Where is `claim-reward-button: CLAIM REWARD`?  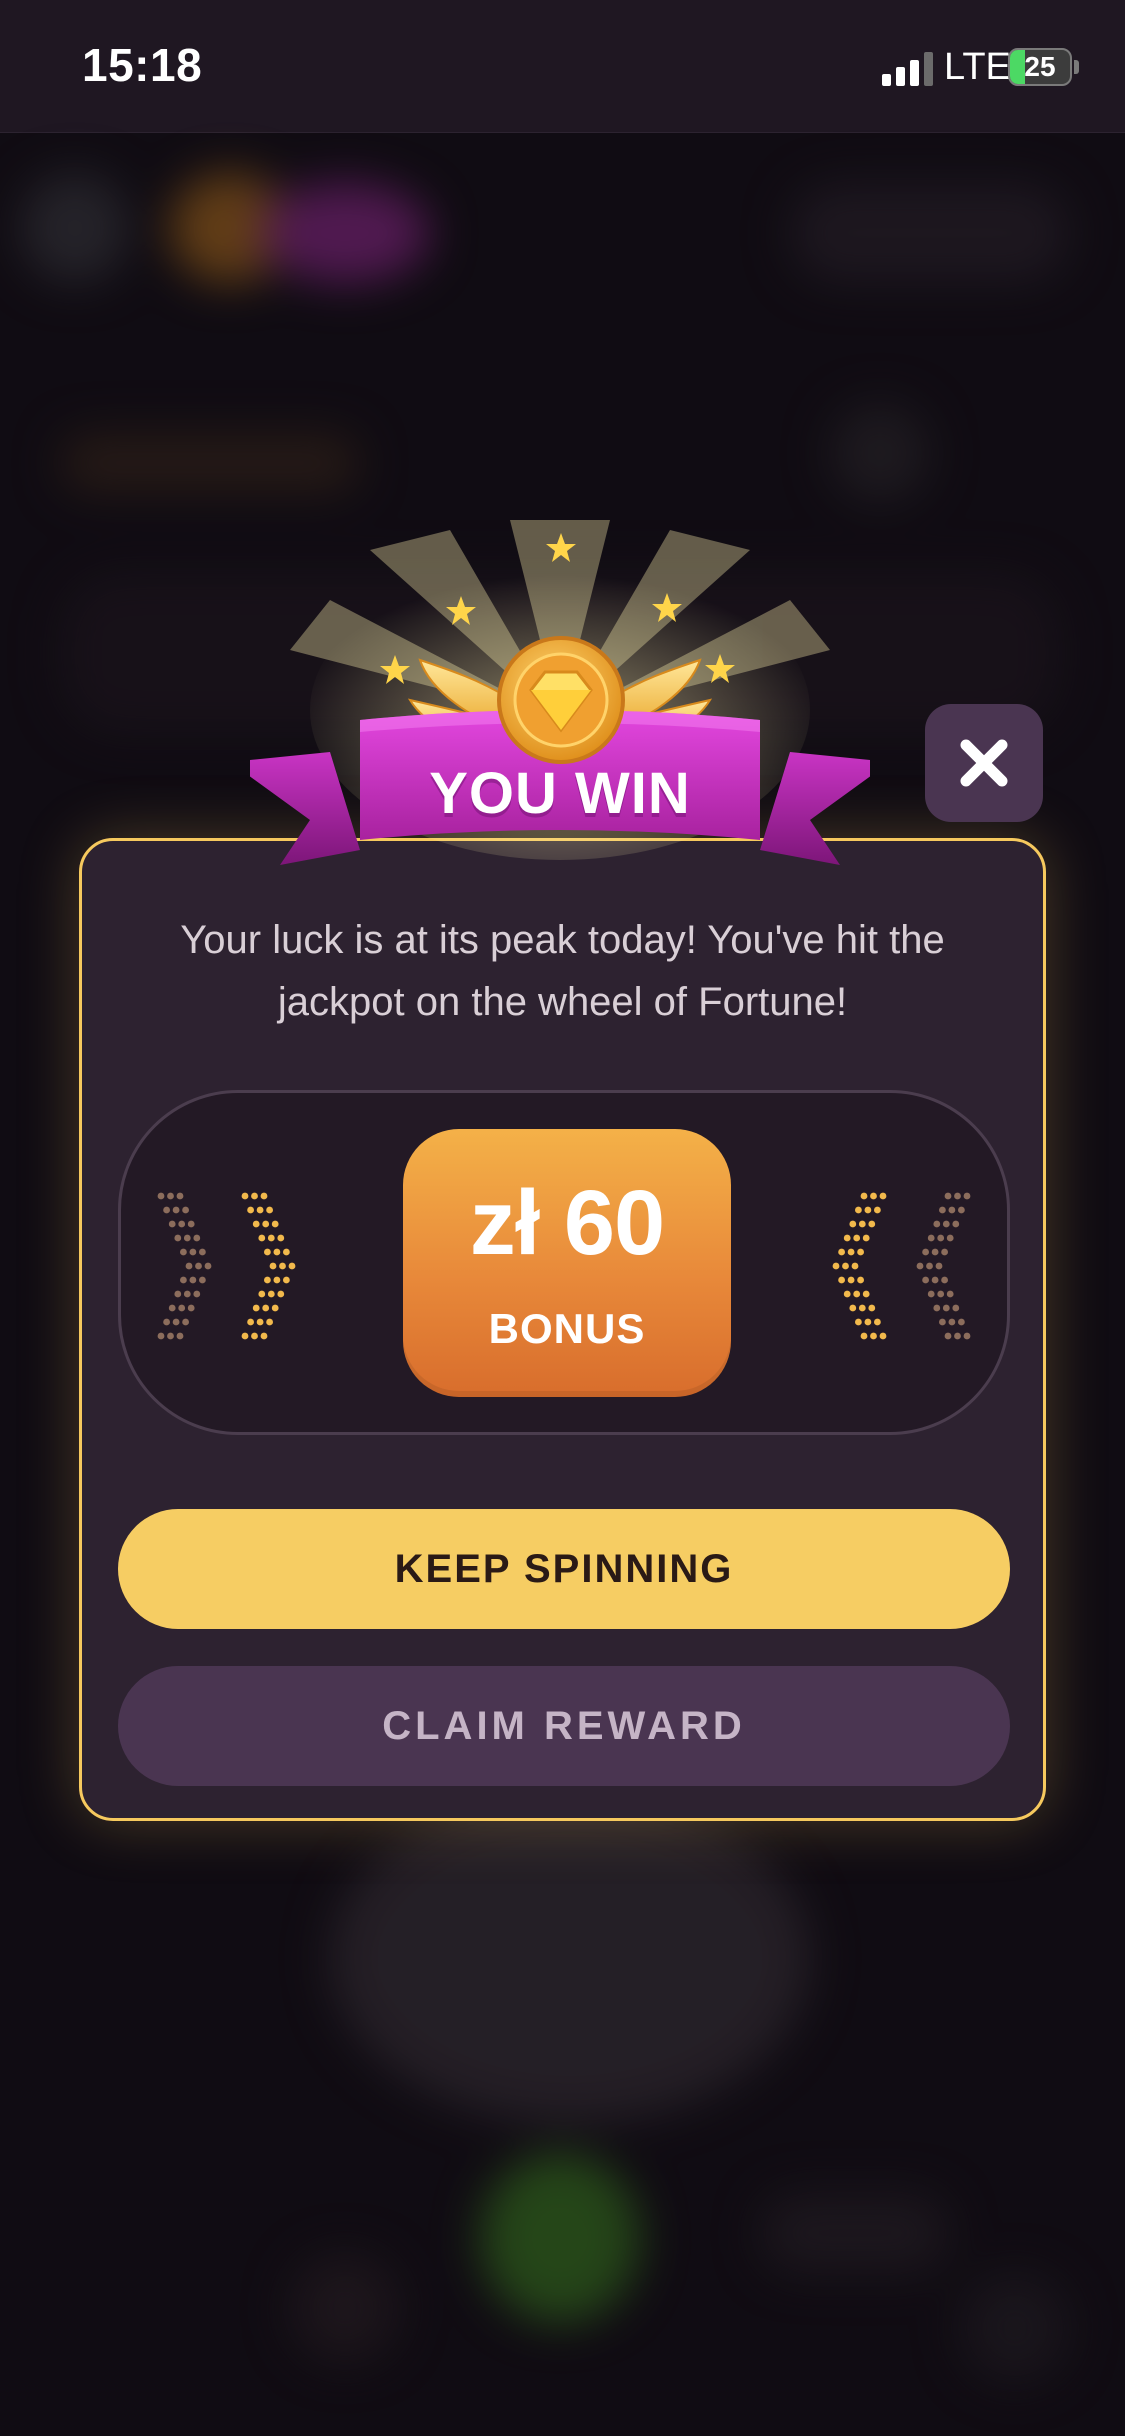
claim-reward-button: CLAIM REWARD is located at coordinates (564, 1726).